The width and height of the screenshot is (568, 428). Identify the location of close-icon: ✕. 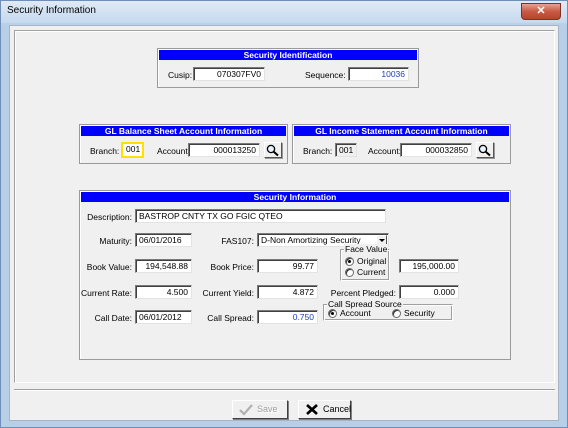
(541, 11).